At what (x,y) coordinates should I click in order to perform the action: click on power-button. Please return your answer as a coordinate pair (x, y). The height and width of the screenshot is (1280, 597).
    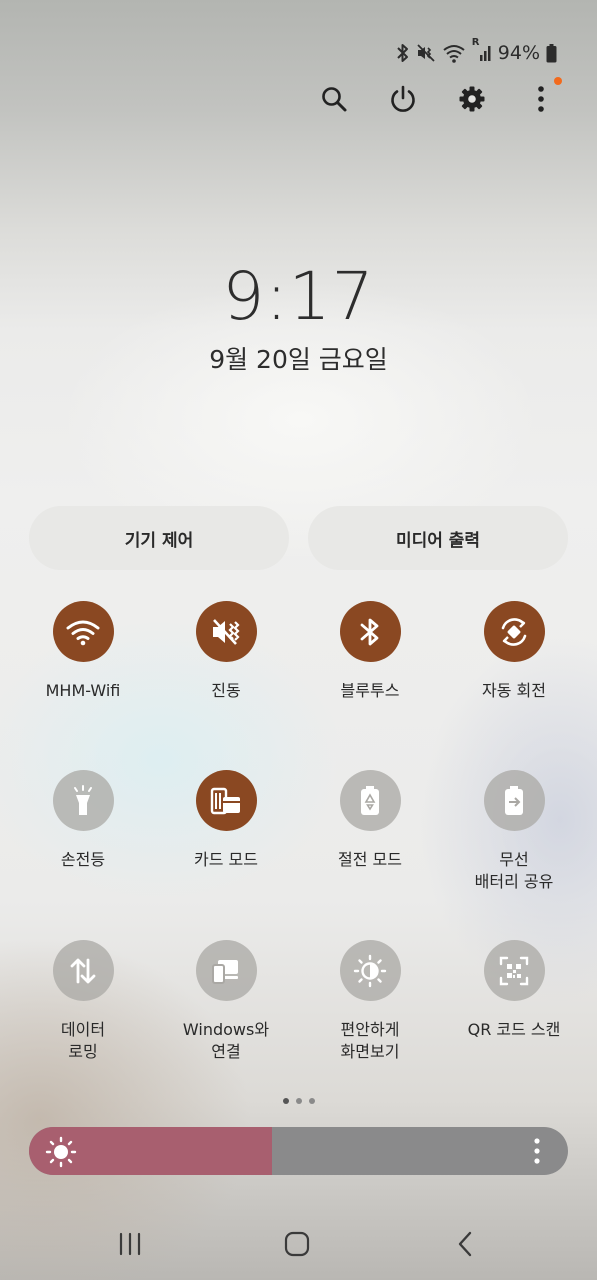
    Looking at the image, I should click on (403, 99).